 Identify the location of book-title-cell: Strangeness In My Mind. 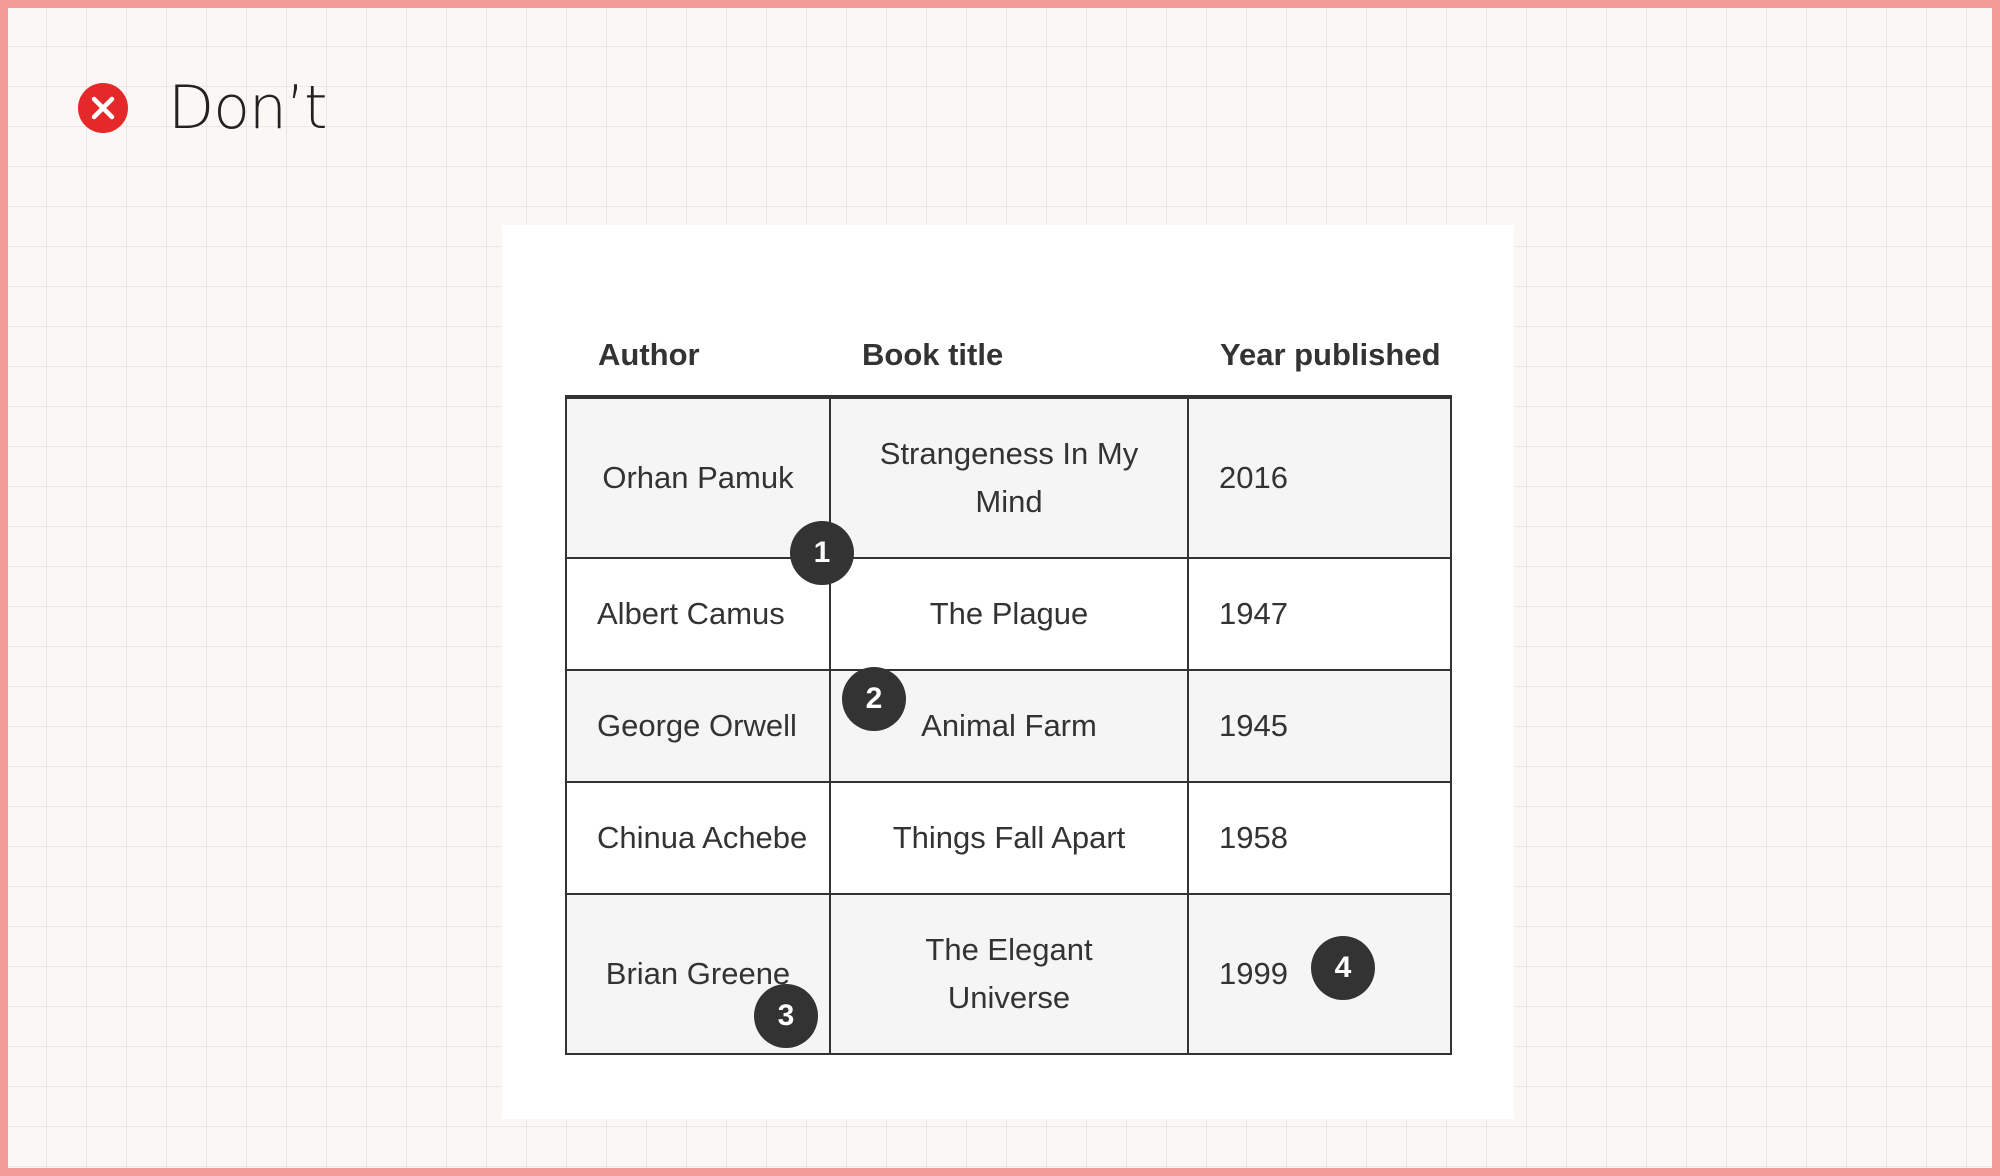
(1009, 477).